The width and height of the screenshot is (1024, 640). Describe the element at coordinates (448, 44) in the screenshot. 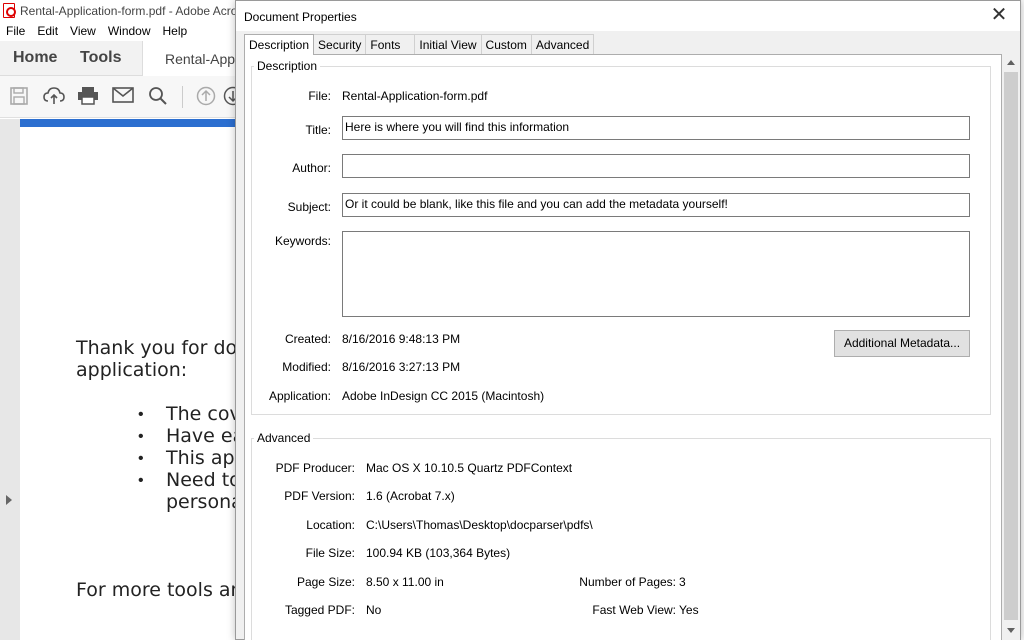

I see `tab-initial-view: Initial View` at that location.